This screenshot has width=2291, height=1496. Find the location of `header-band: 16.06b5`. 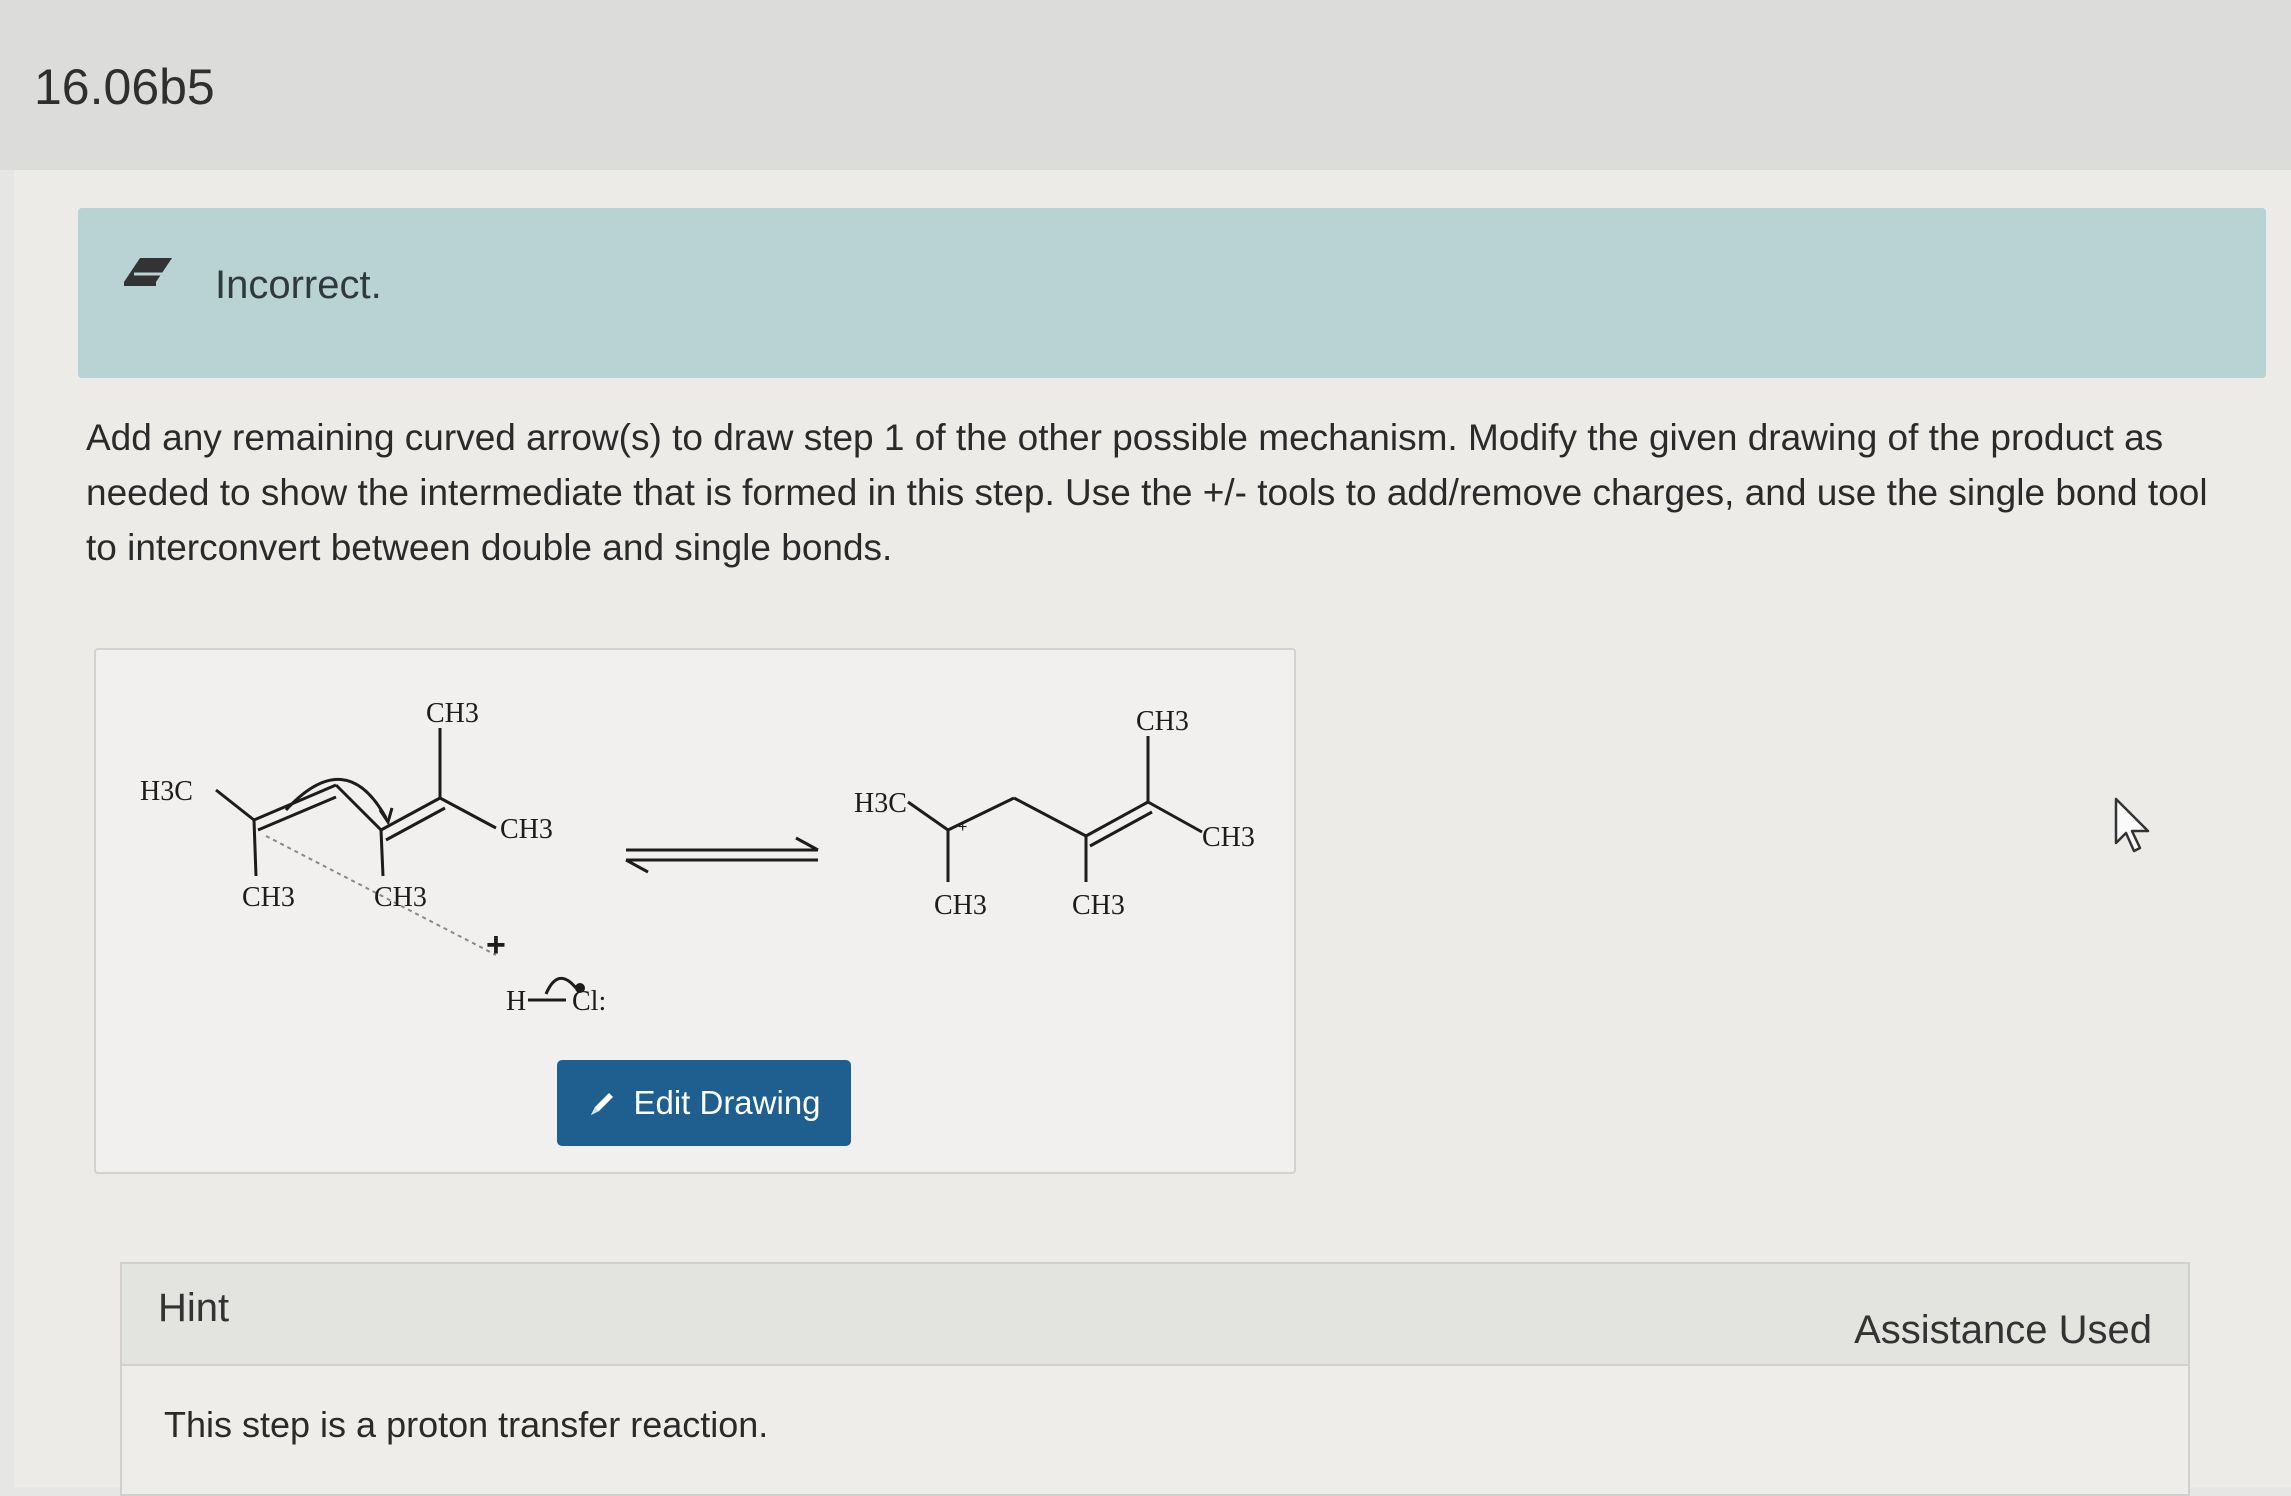

header-band: 16.06b5 is located at coordinates (1145, 85).